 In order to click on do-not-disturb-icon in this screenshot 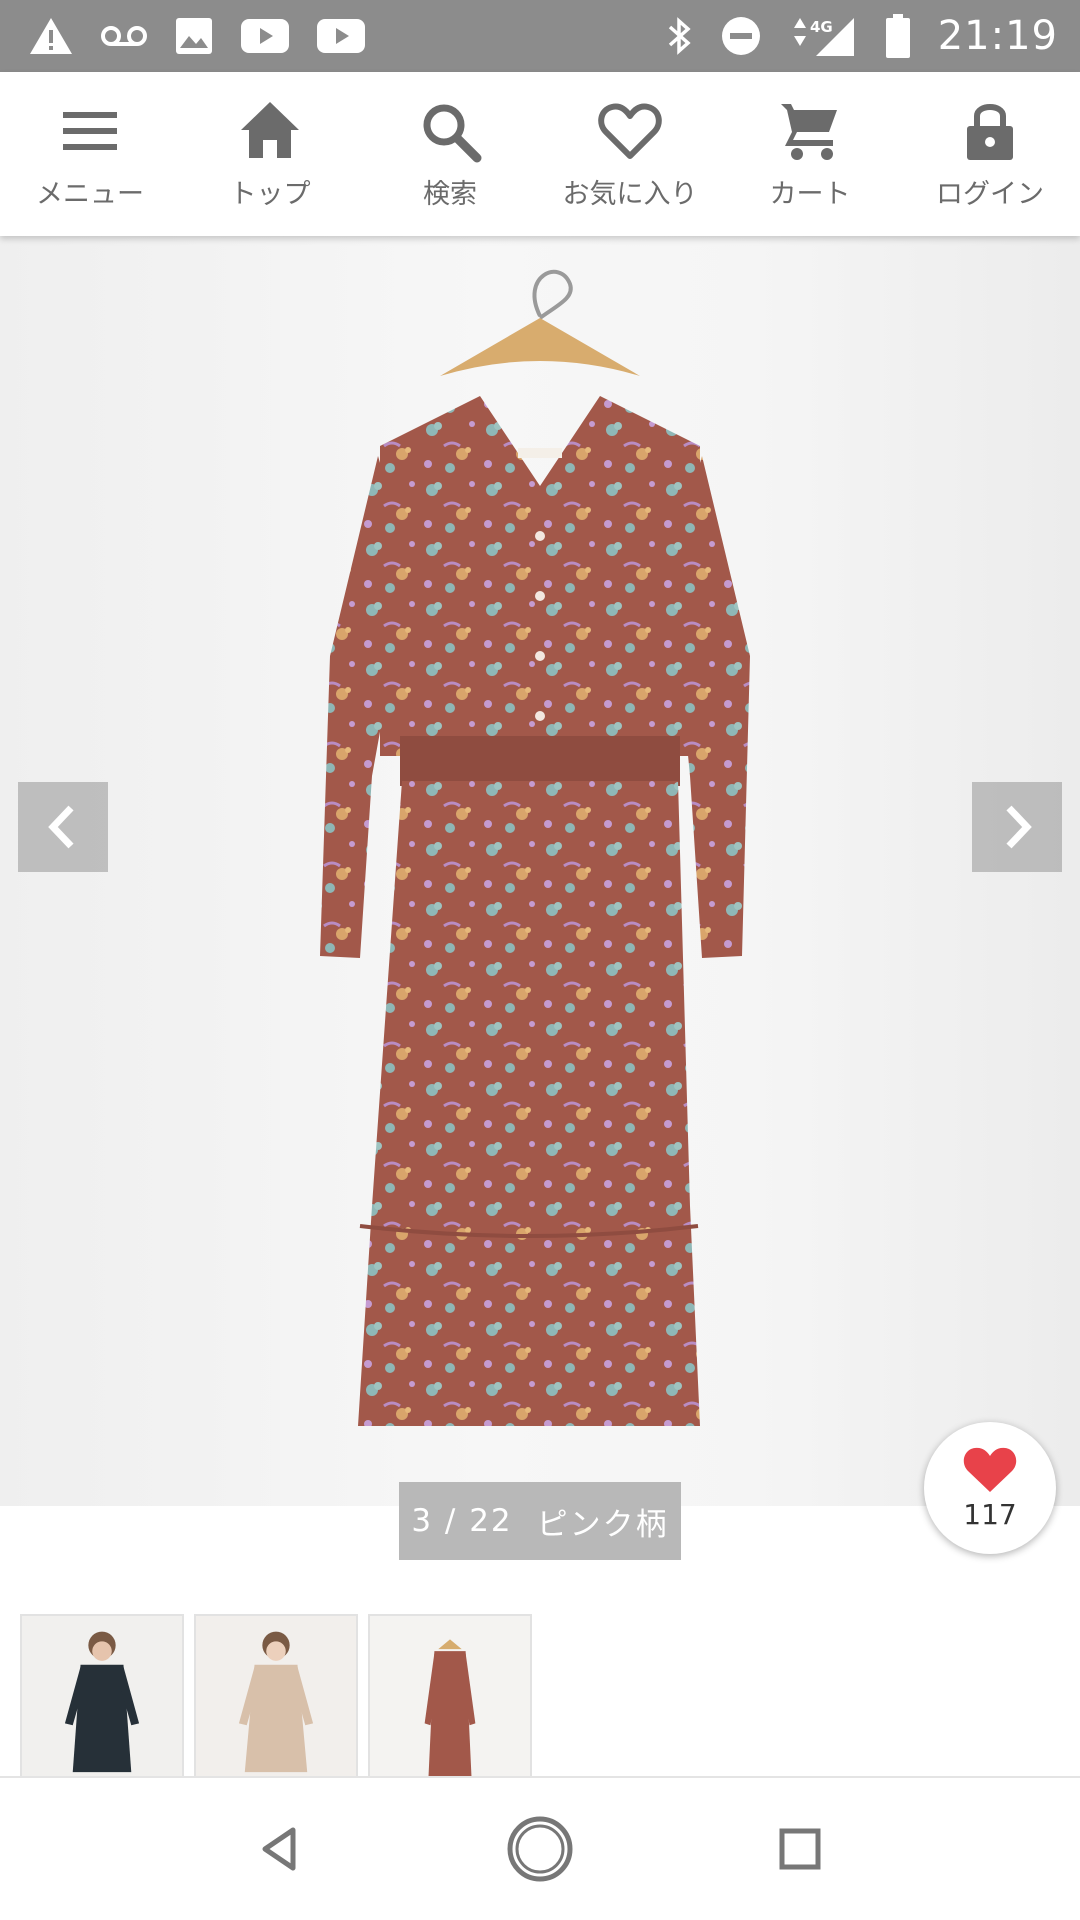, I will do `click(741, 36)`.